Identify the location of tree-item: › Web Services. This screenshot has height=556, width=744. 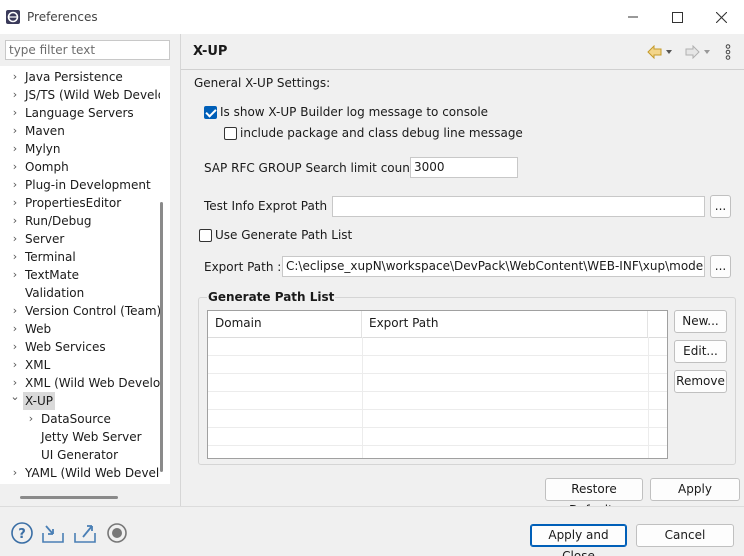
(80, 347).